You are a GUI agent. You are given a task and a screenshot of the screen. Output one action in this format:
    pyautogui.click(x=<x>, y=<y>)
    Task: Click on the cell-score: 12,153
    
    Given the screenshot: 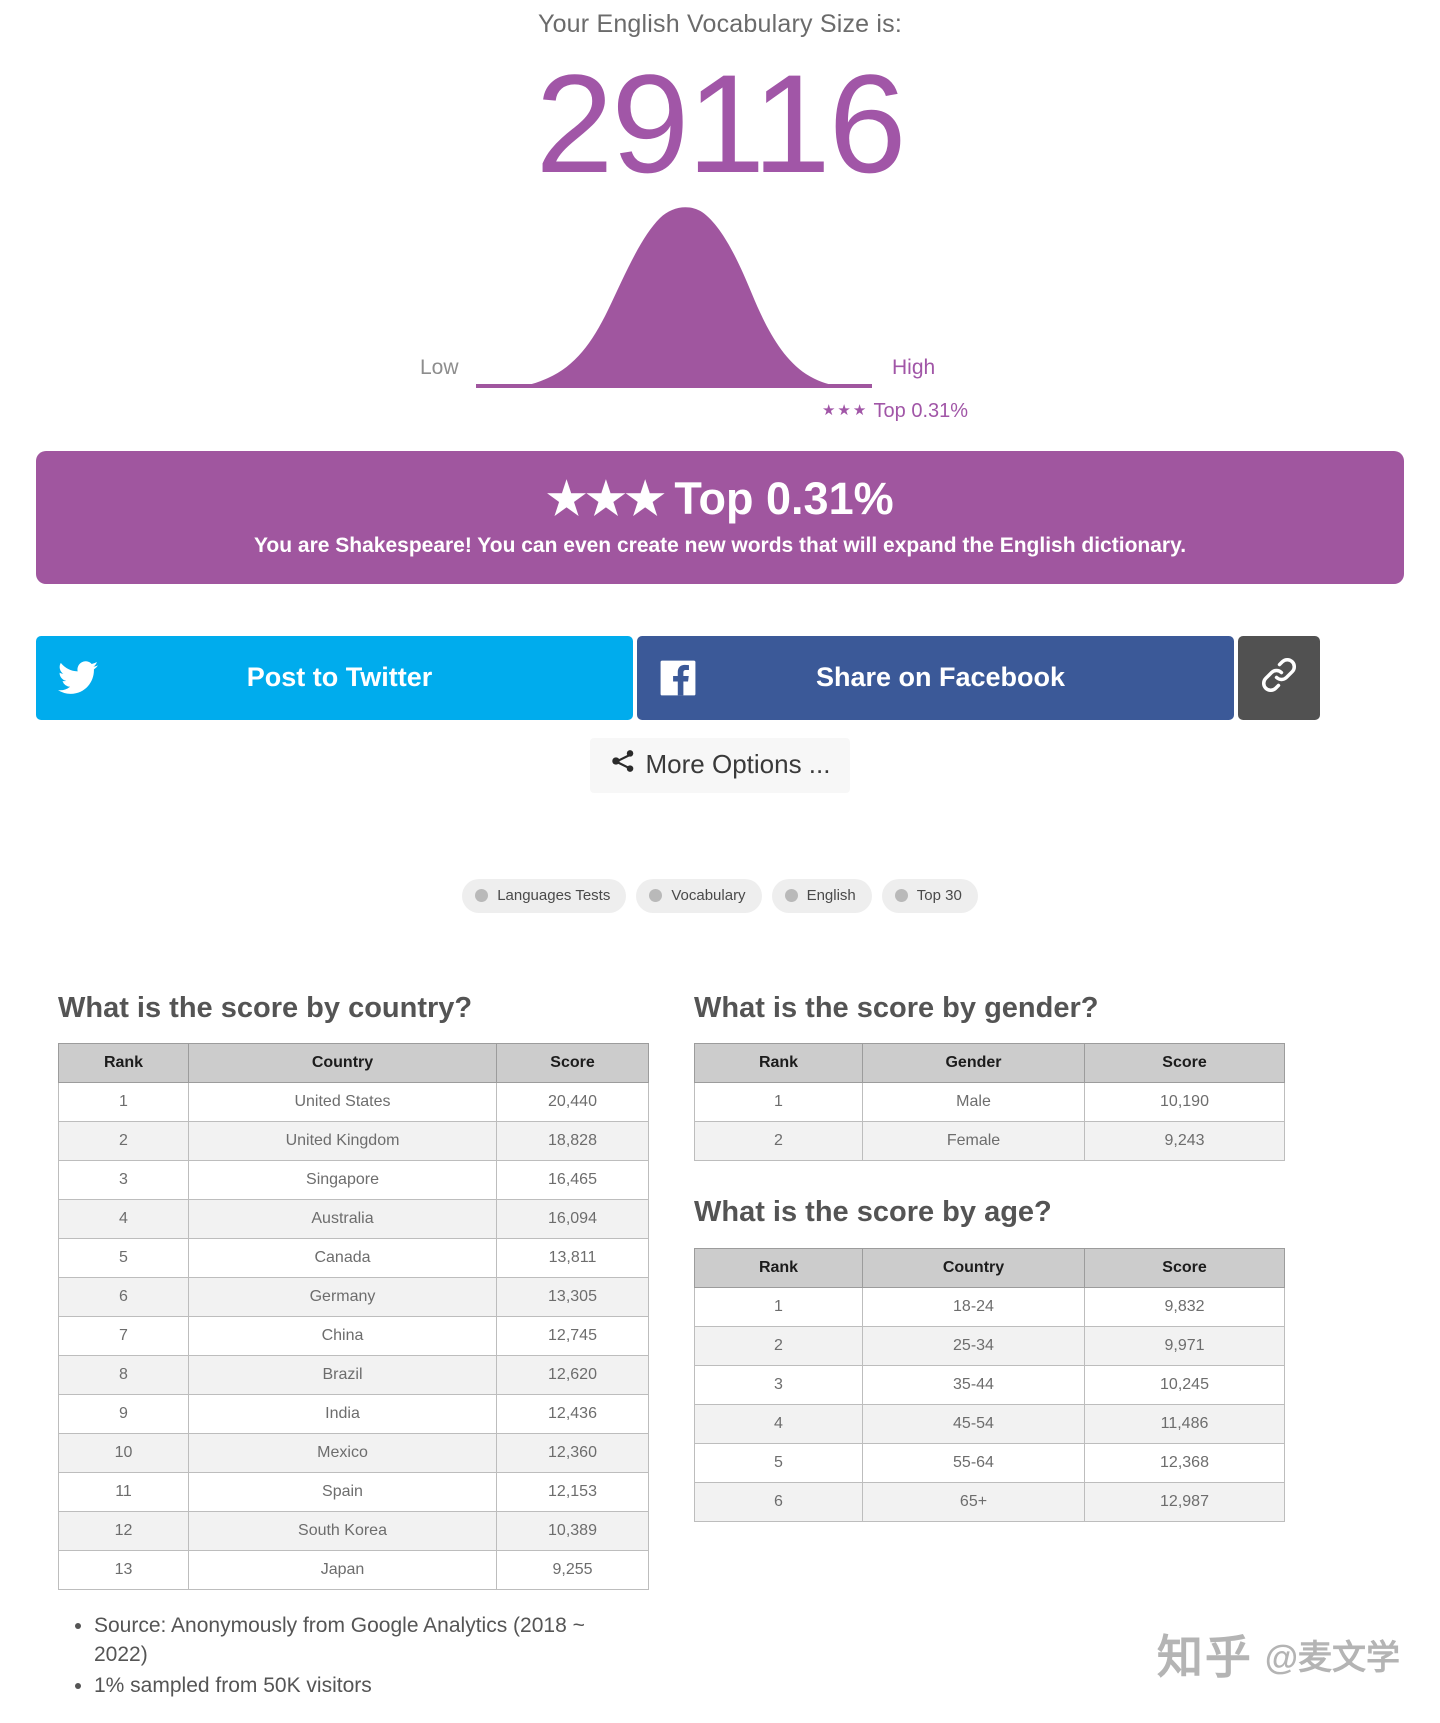 What is the action you would take?
    pyautogui.click(x=572, y=1492)
    